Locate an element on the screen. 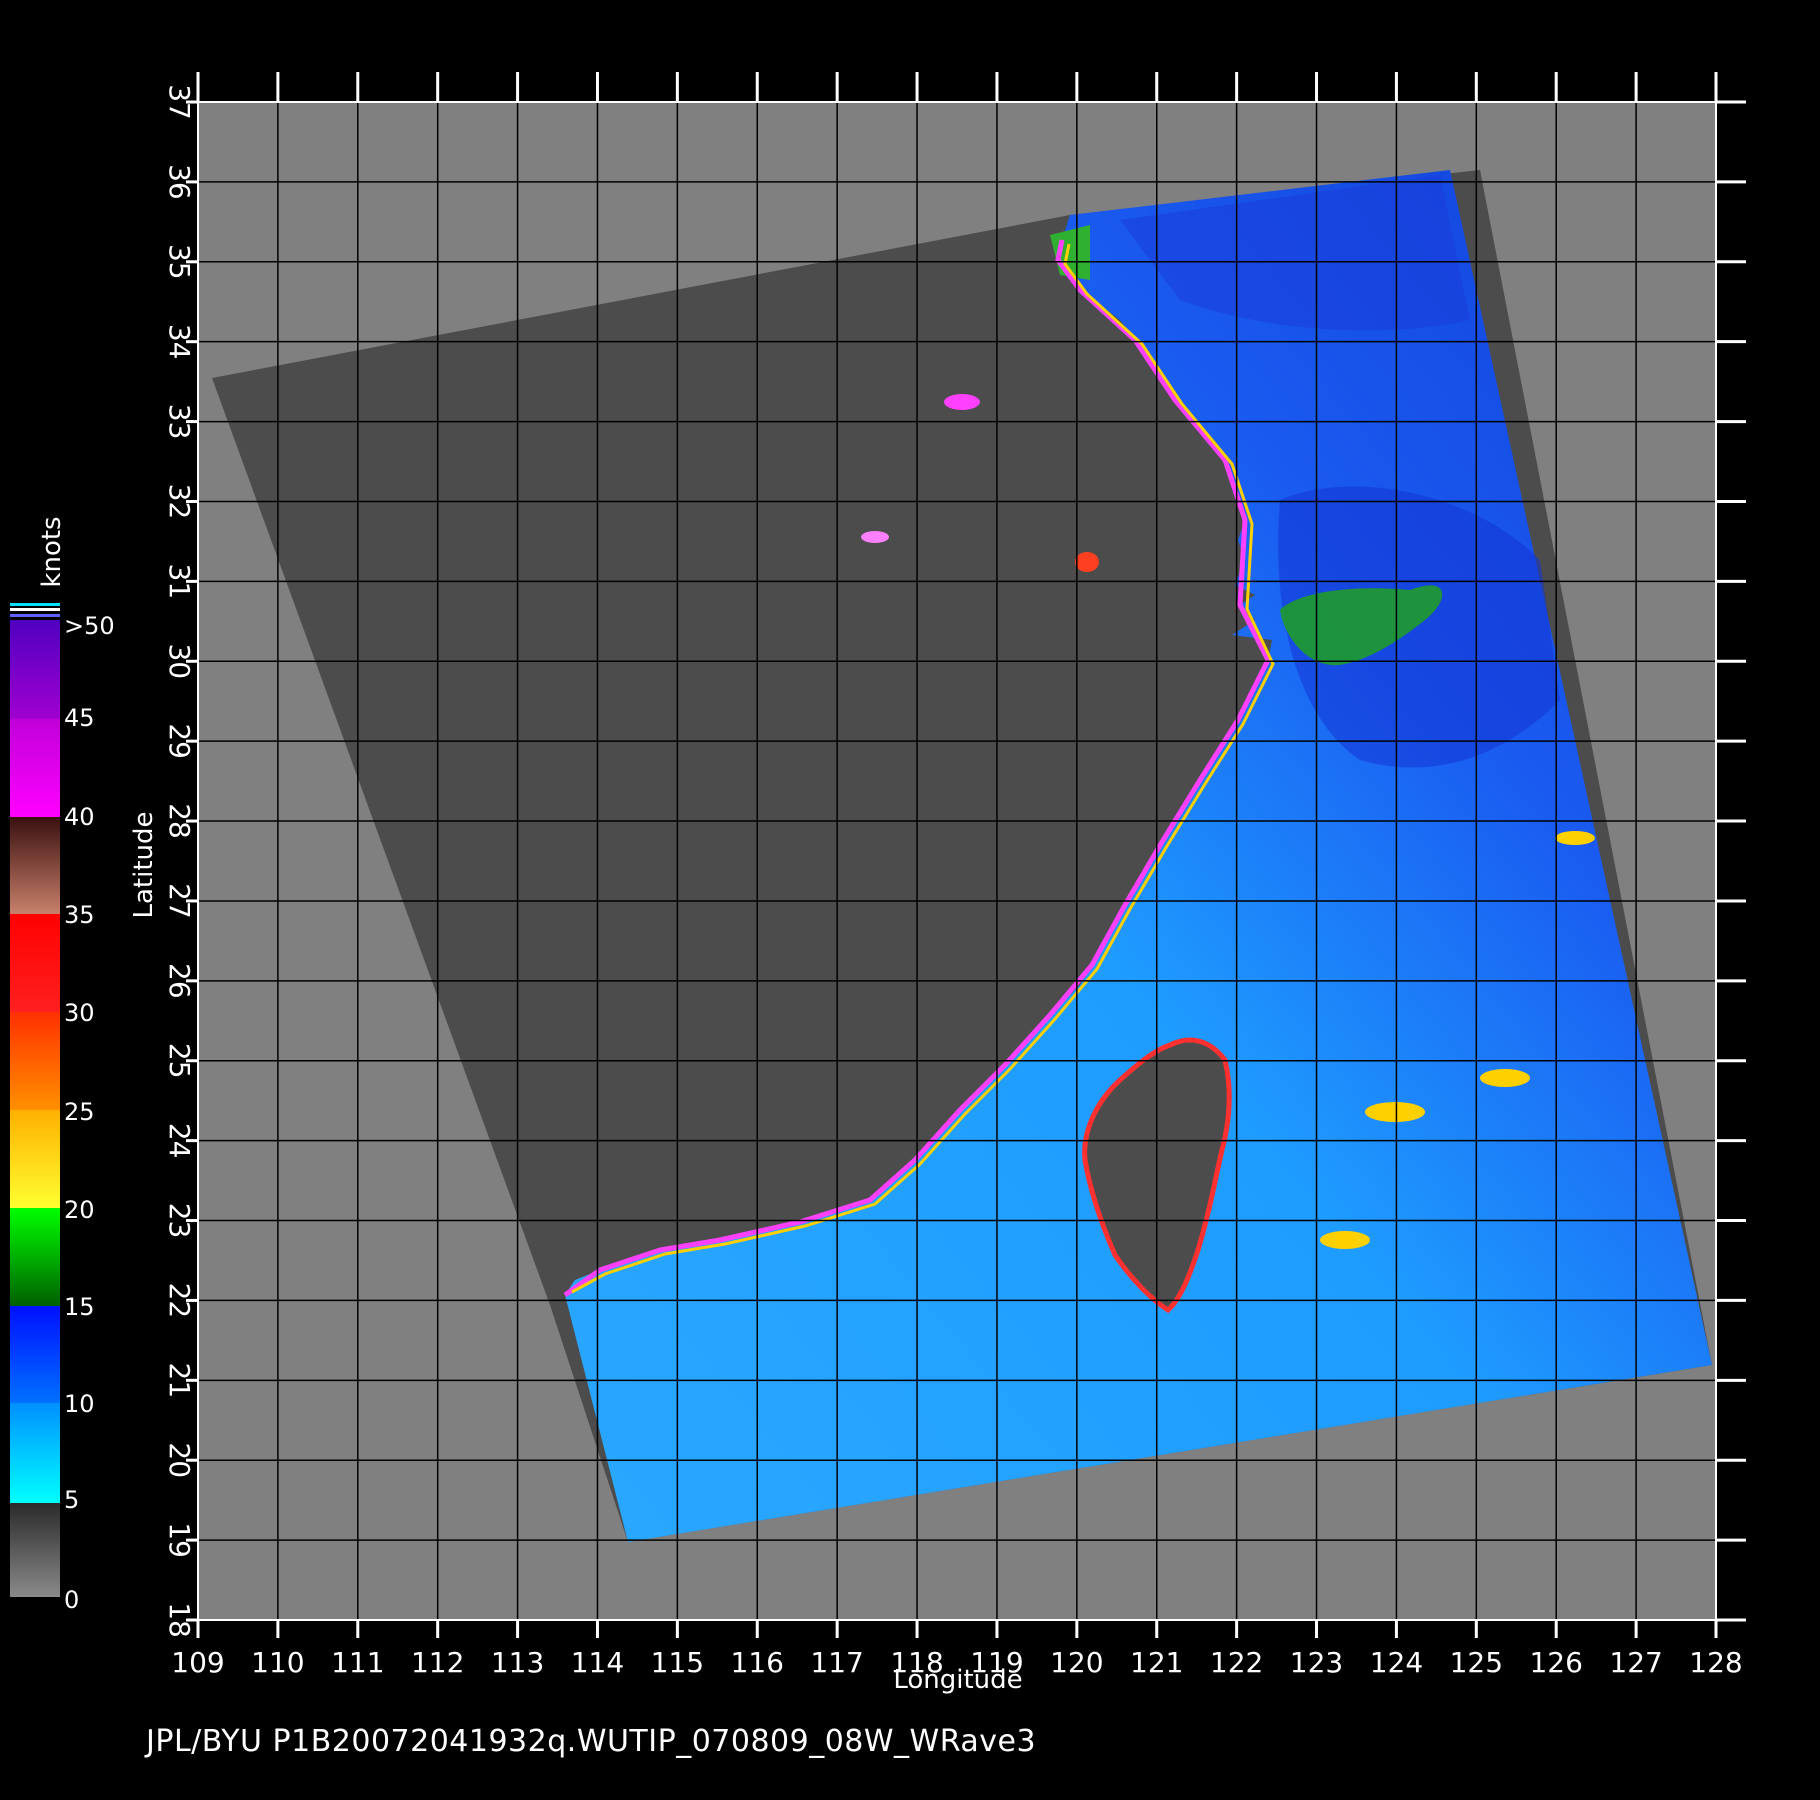 The image size is (1820, 1800). colorbar-tick-label: 10 is located at coordinates (79, 1404).